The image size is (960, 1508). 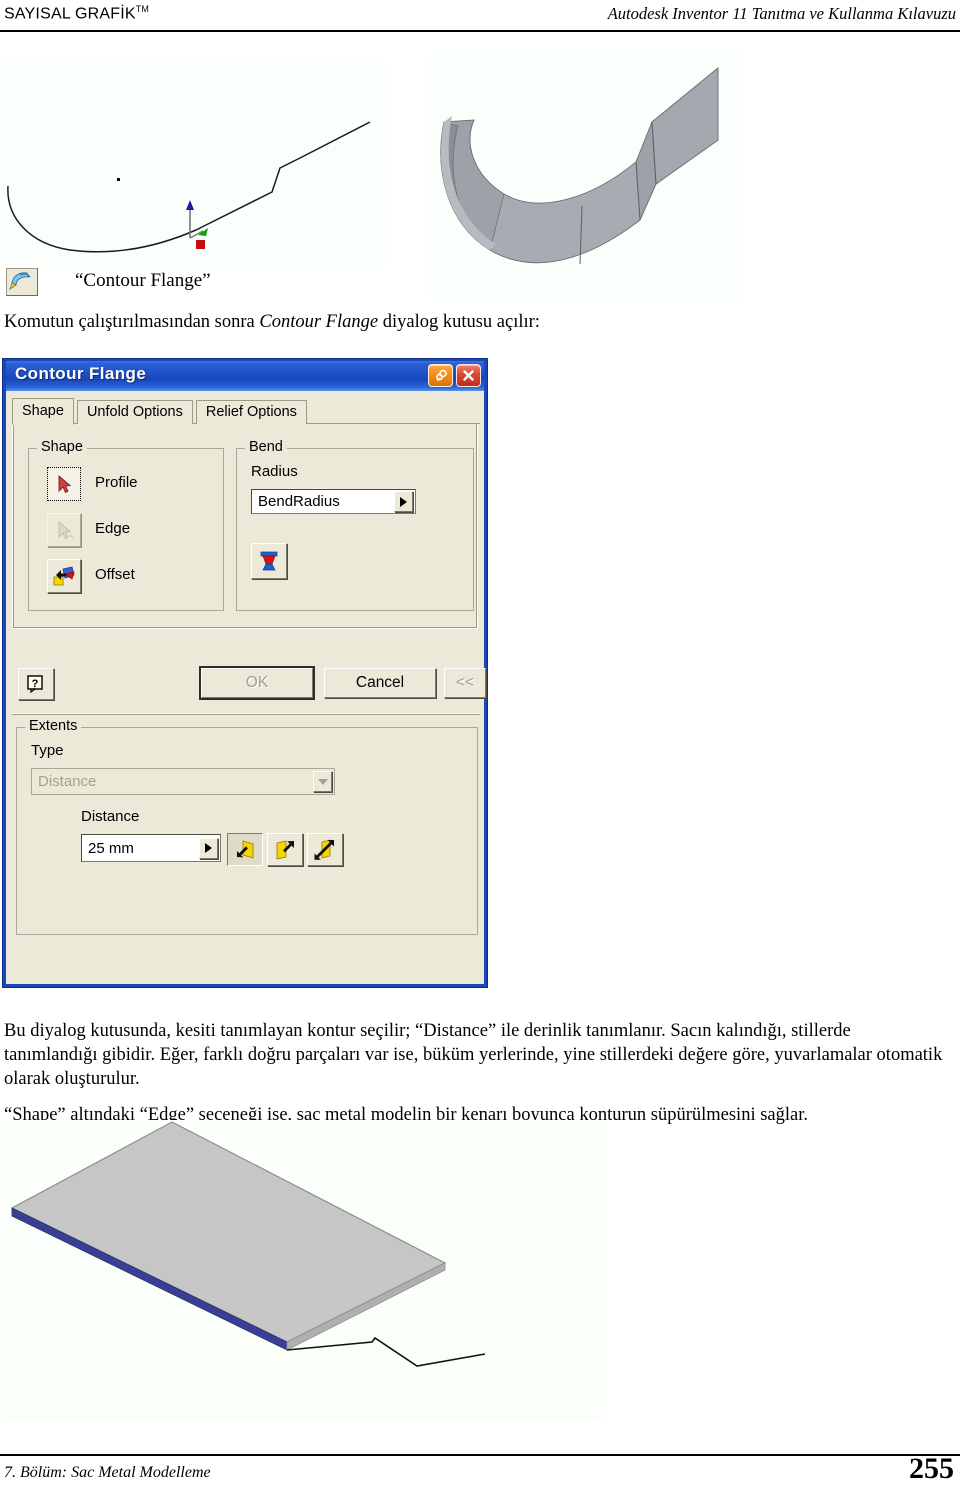 What do you see at coordinates (143, 280) in the screenshot?
I see `command-caption: “Contour Flange”` at bounding box center [143, 280].